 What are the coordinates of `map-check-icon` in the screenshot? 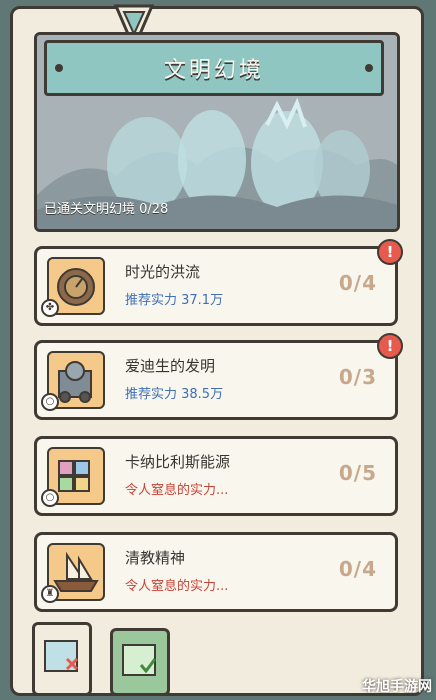 It's located at (139, 660).